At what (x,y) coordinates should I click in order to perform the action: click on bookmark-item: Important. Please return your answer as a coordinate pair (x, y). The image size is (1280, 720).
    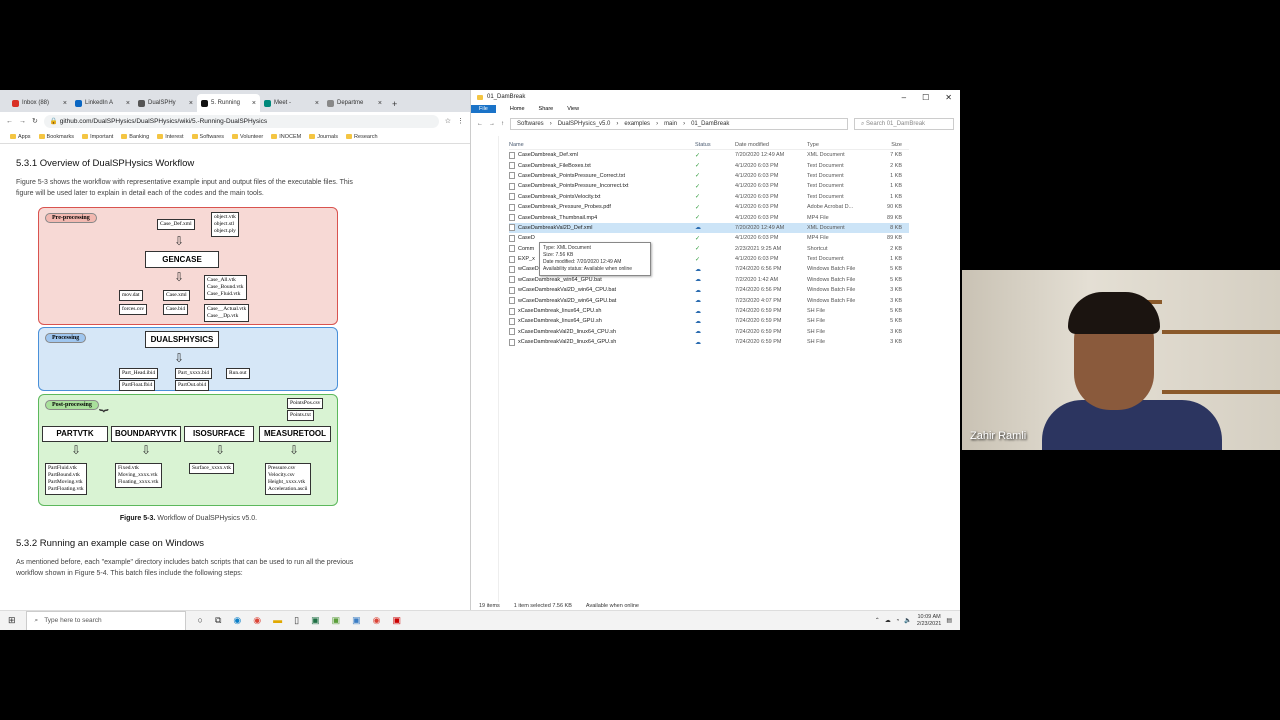
    Looking at the image, I should click on (97, 137).